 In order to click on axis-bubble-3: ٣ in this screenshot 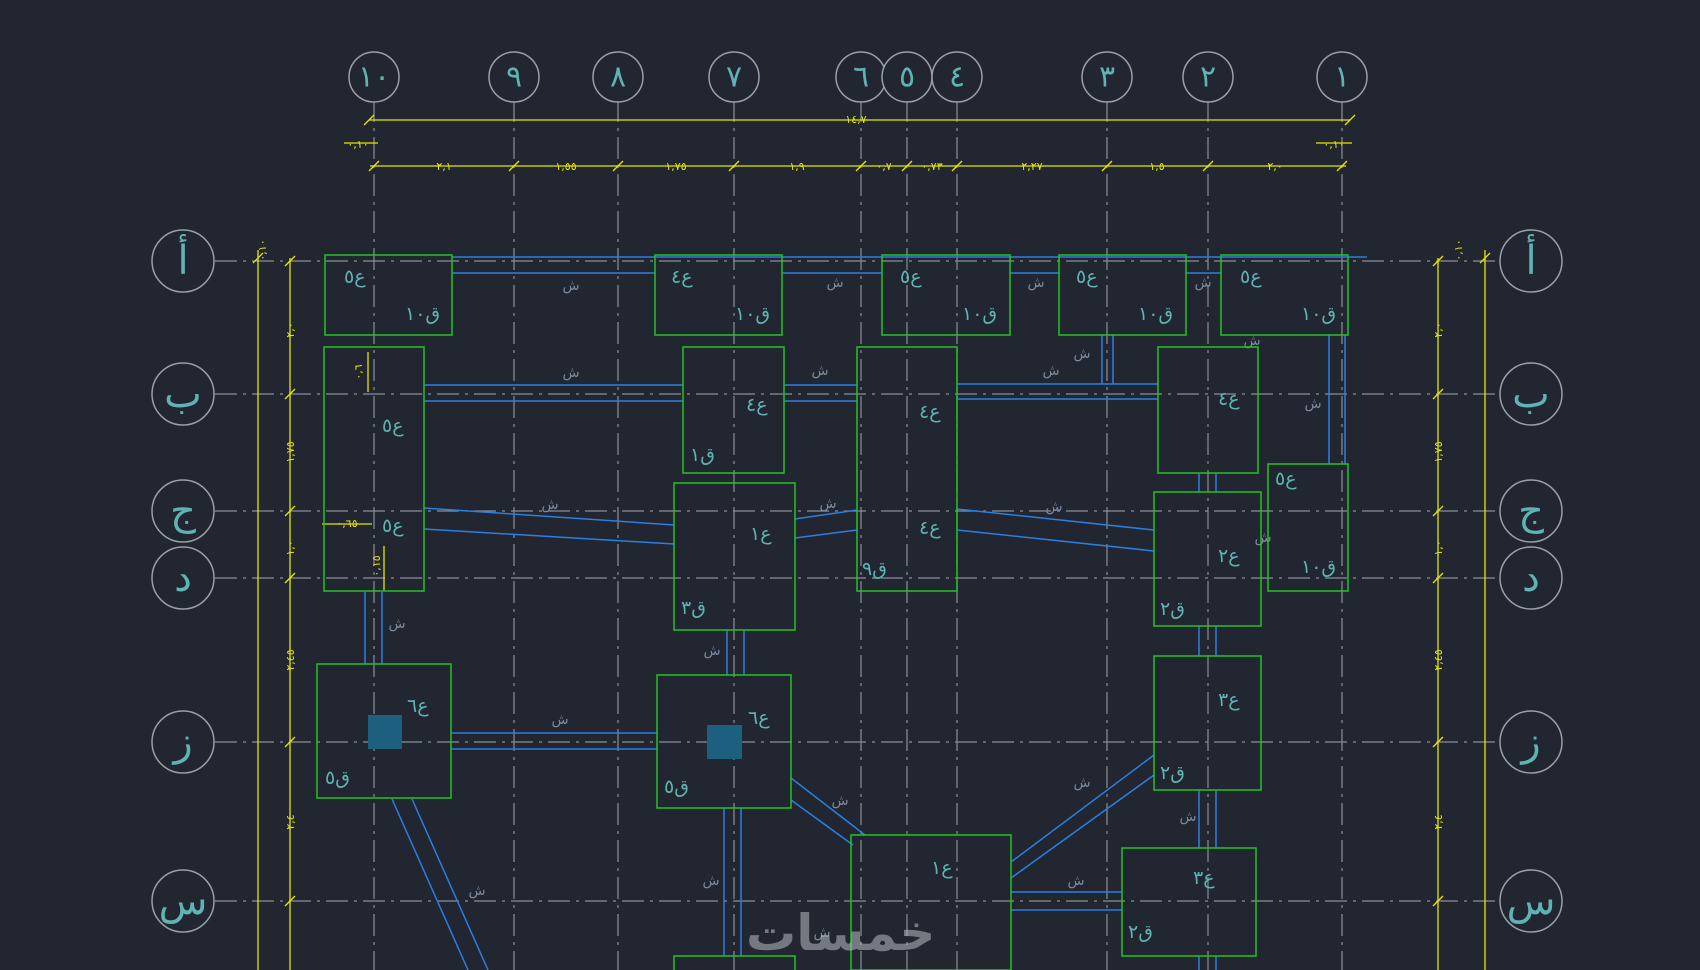, I will do `click(1107, 77)`.